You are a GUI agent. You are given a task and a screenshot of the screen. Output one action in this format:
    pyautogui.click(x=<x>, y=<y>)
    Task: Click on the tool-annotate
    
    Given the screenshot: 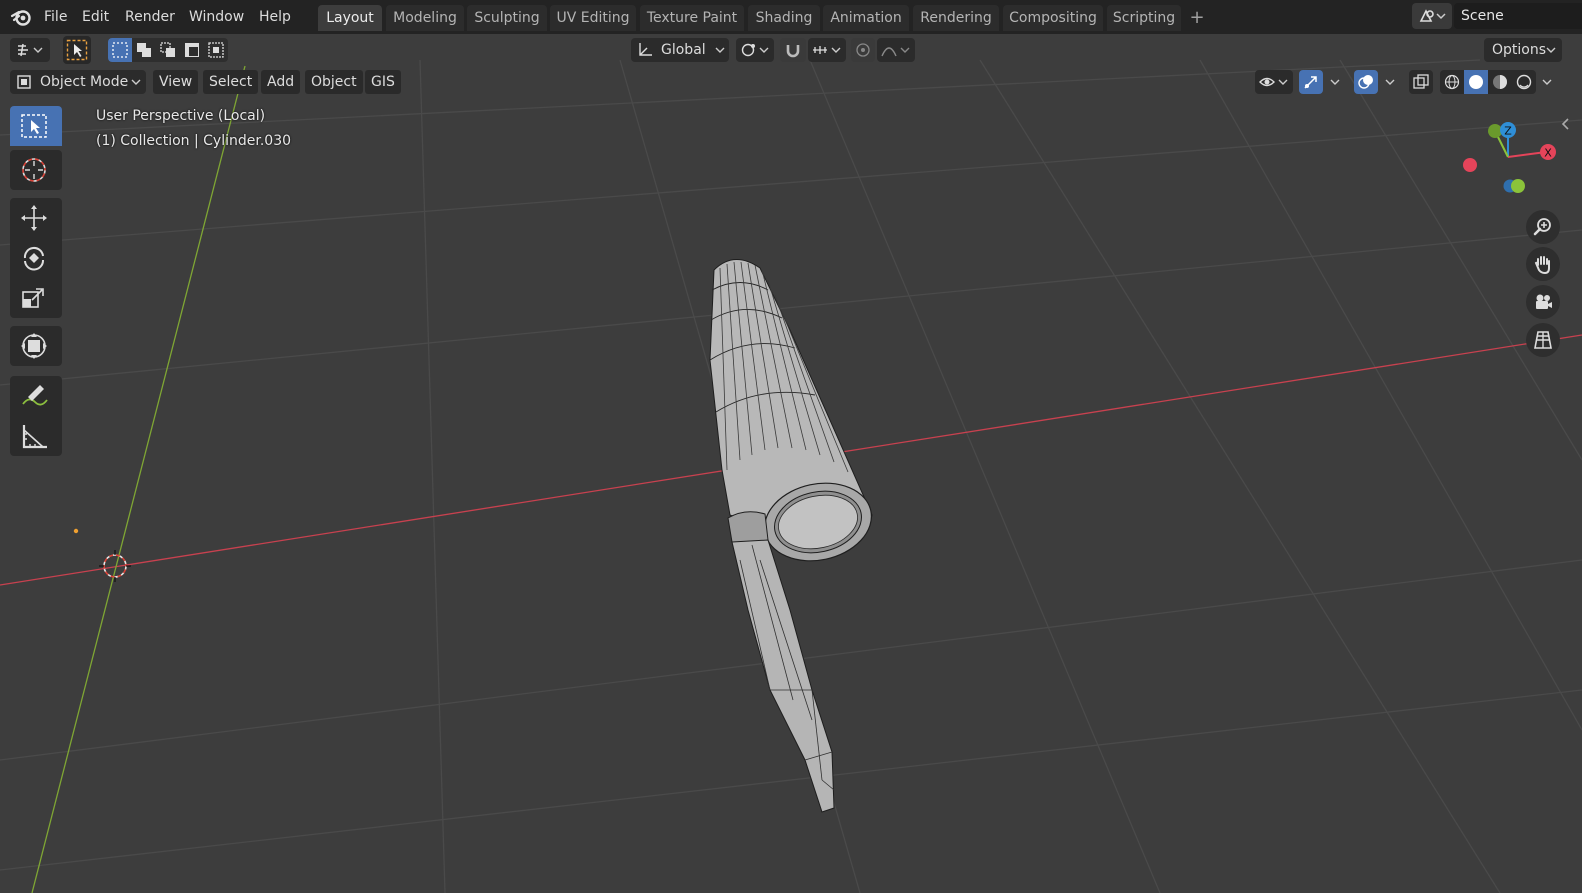 What is the action you would take?
    pyautogui.click(x=36, y=396)
    